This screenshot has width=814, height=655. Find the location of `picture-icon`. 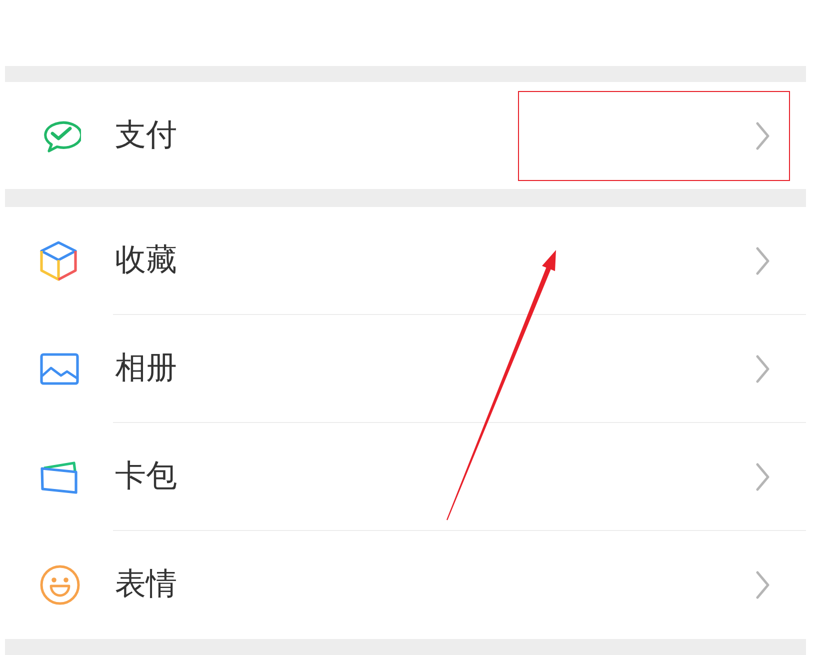

picture-icon is located at coordinates (59, 369).